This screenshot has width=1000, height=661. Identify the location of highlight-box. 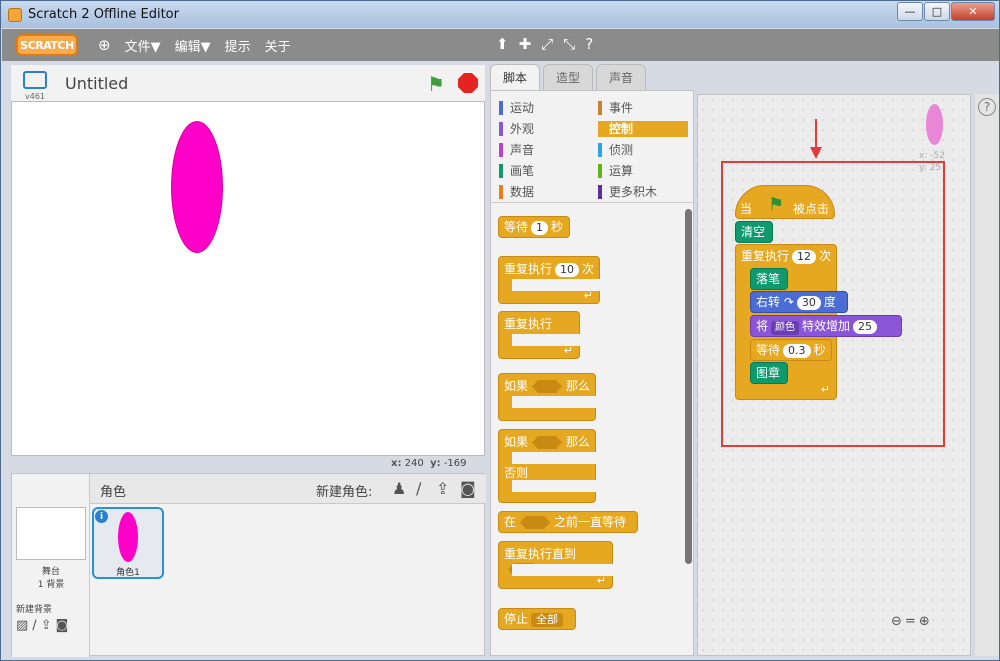
(833, 304).